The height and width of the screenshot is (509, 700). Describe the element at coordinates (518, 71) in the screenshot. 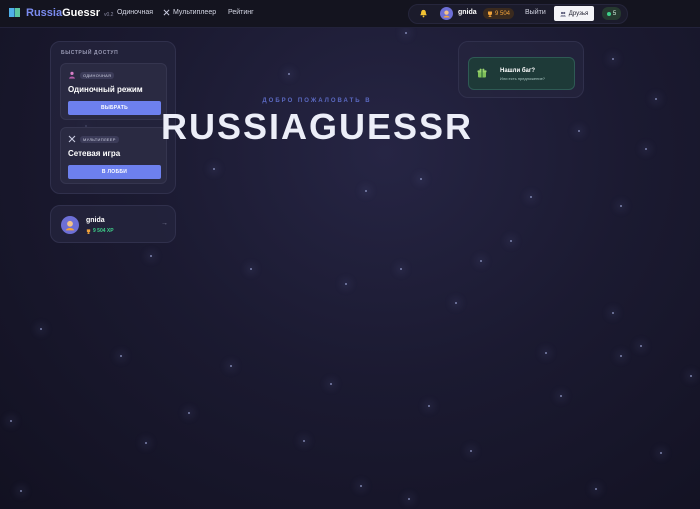

I see `bug-report-title: Нашли баг?` at that location.